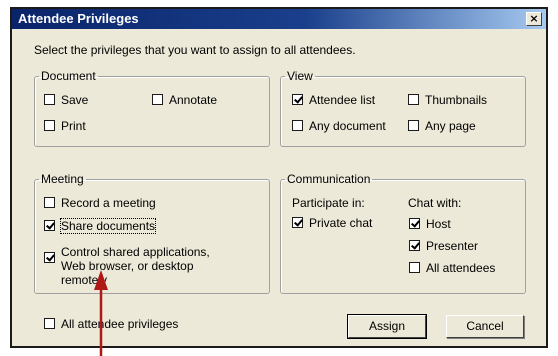 The width and height of the screenshot is (558, 356). What do you see at coordinates (120, 324) in the screenshot?
I see `all-attendee-privileges-label: All attendee privileges` at bounding box center [120, 324].